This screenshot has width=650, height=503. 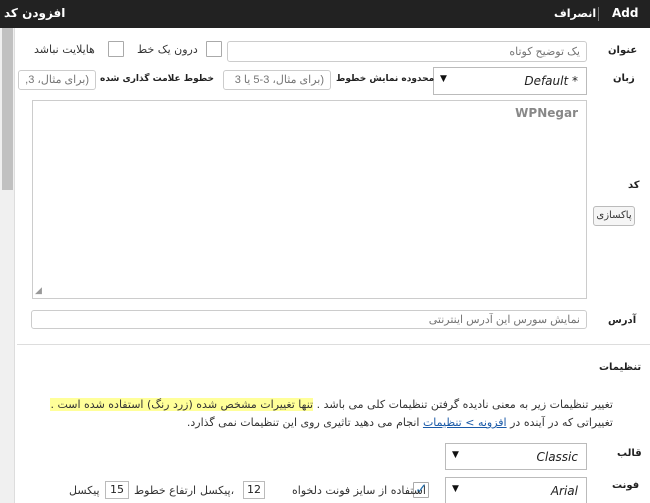 I want to click on notice-before: تغییراتی که در آینده در, so click(x=561, y=422).